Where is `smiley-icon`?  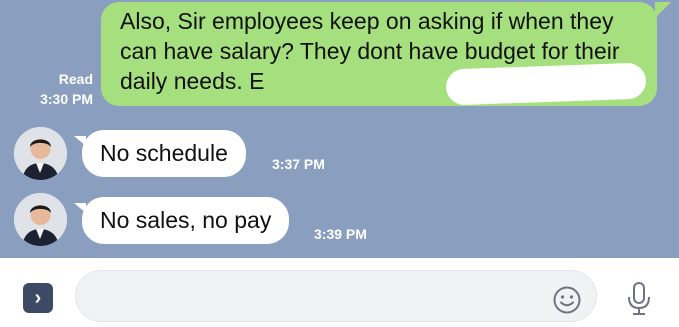 smiley-icon is located at coordinates (567, 300).